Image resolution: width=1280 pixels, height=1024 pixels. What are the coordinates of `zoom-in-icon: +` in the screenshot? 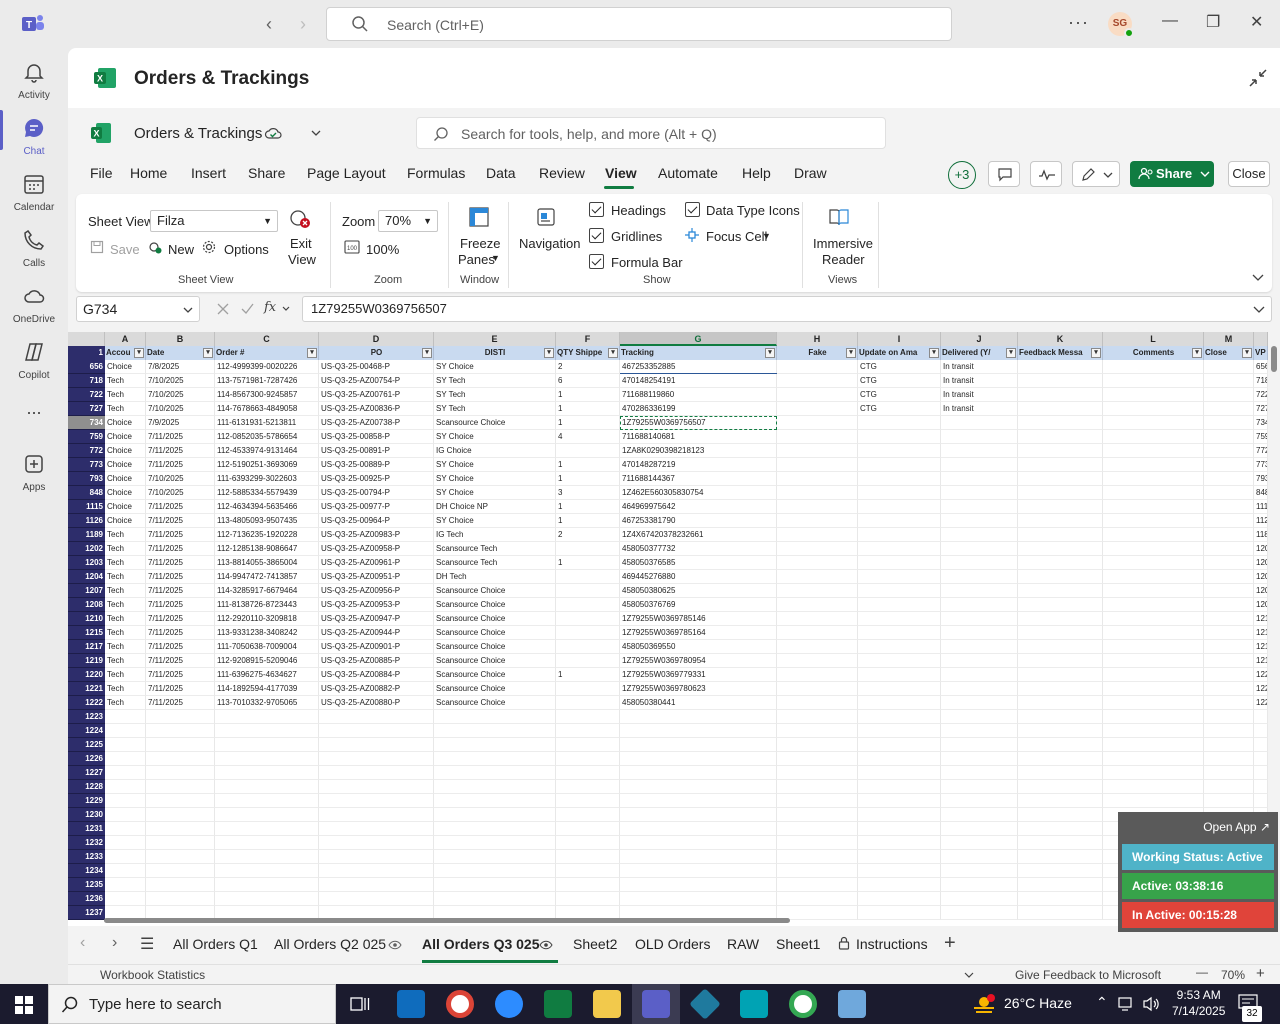 It's located at (1260, 973).